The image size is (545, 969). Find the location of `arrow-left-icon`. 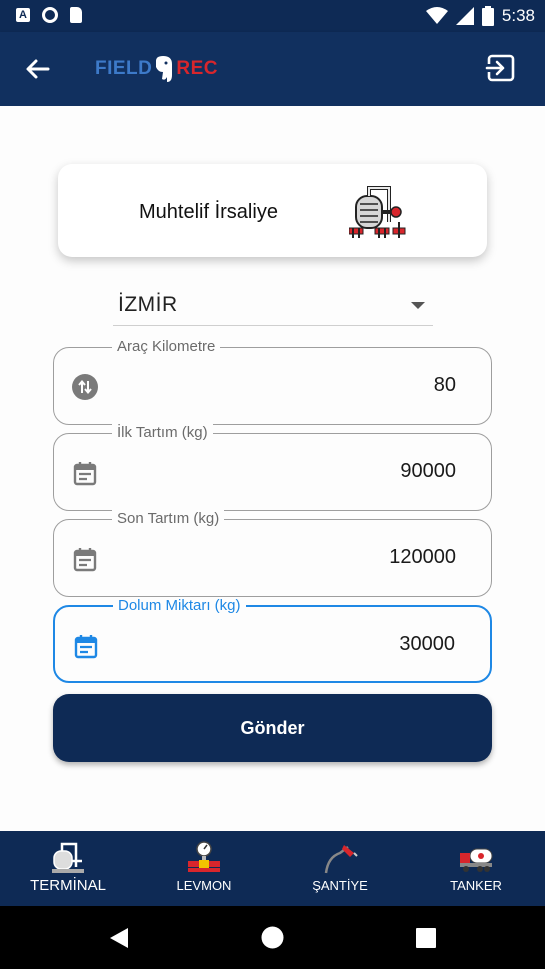

arrow-left-icon is located at coordinates (37, 69).